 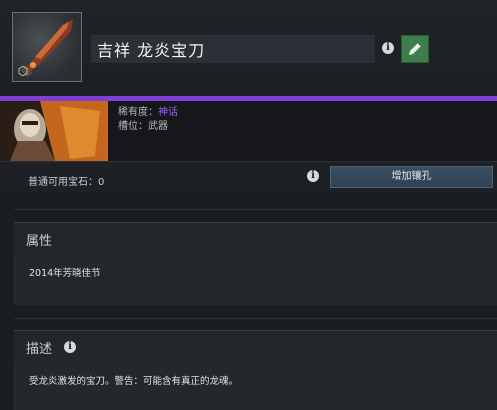 I want to click on gem-info-icon: i, so click(x=313, y=176).